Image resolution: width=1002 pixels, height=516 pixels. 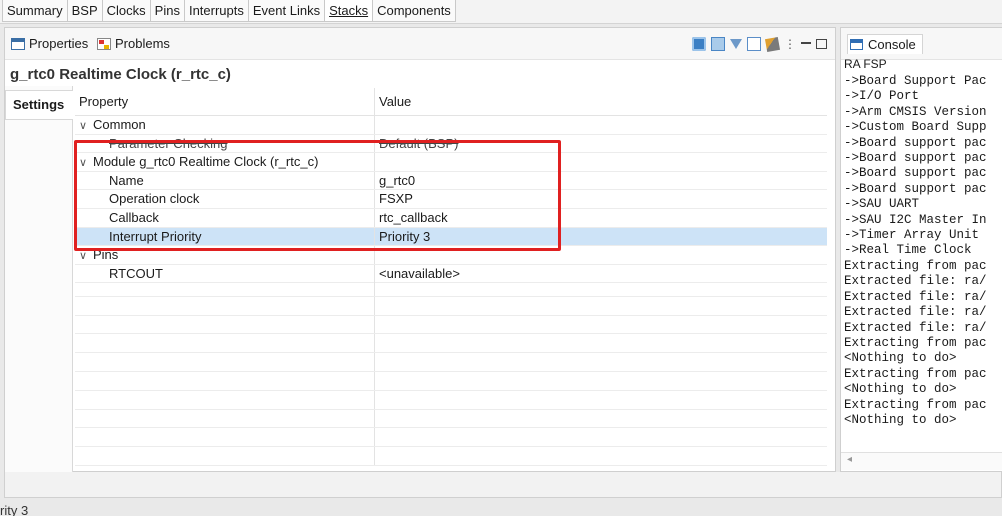 What do you see at coordinates (908, 250) in the screenshot?
I see `console-line: ->Real Time Clock` at bounding box center [908, 250].